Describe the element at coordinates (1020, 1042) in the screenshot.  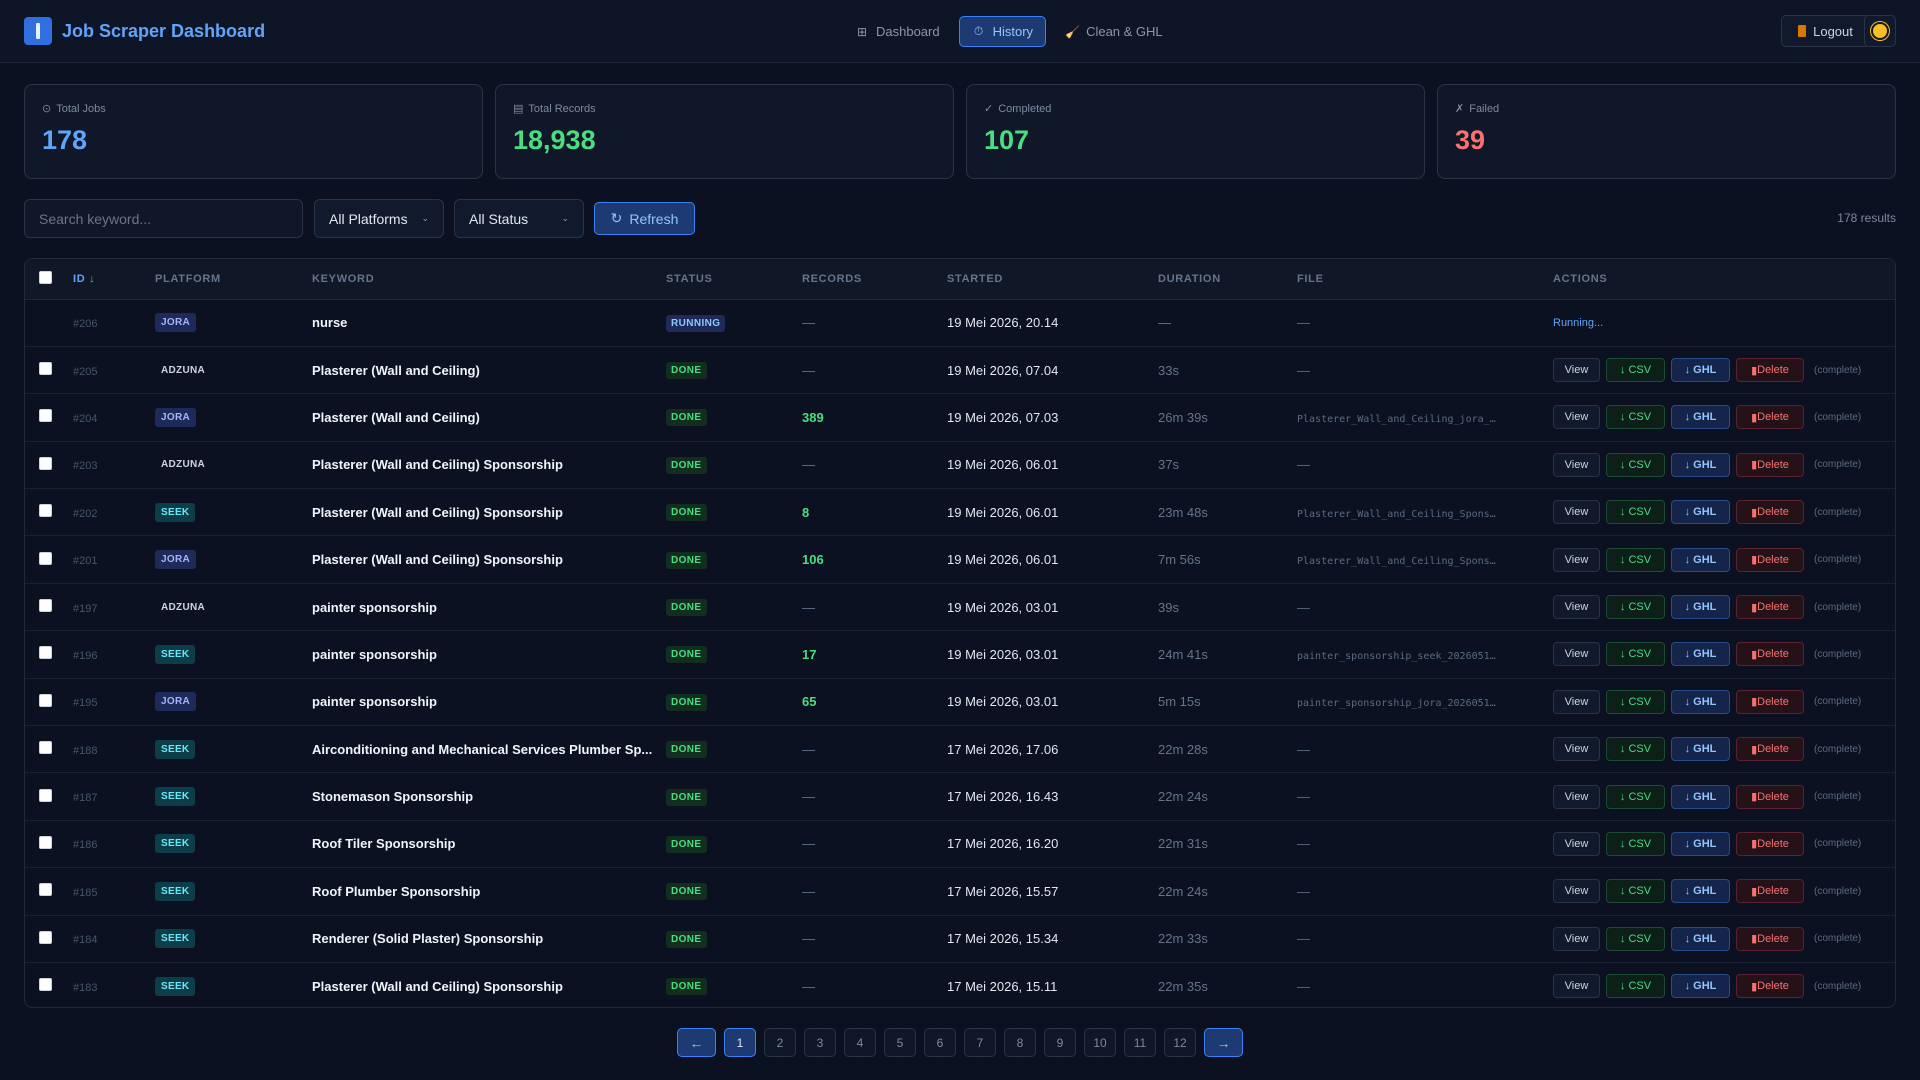
I see `page-button-8: 8` at that location.